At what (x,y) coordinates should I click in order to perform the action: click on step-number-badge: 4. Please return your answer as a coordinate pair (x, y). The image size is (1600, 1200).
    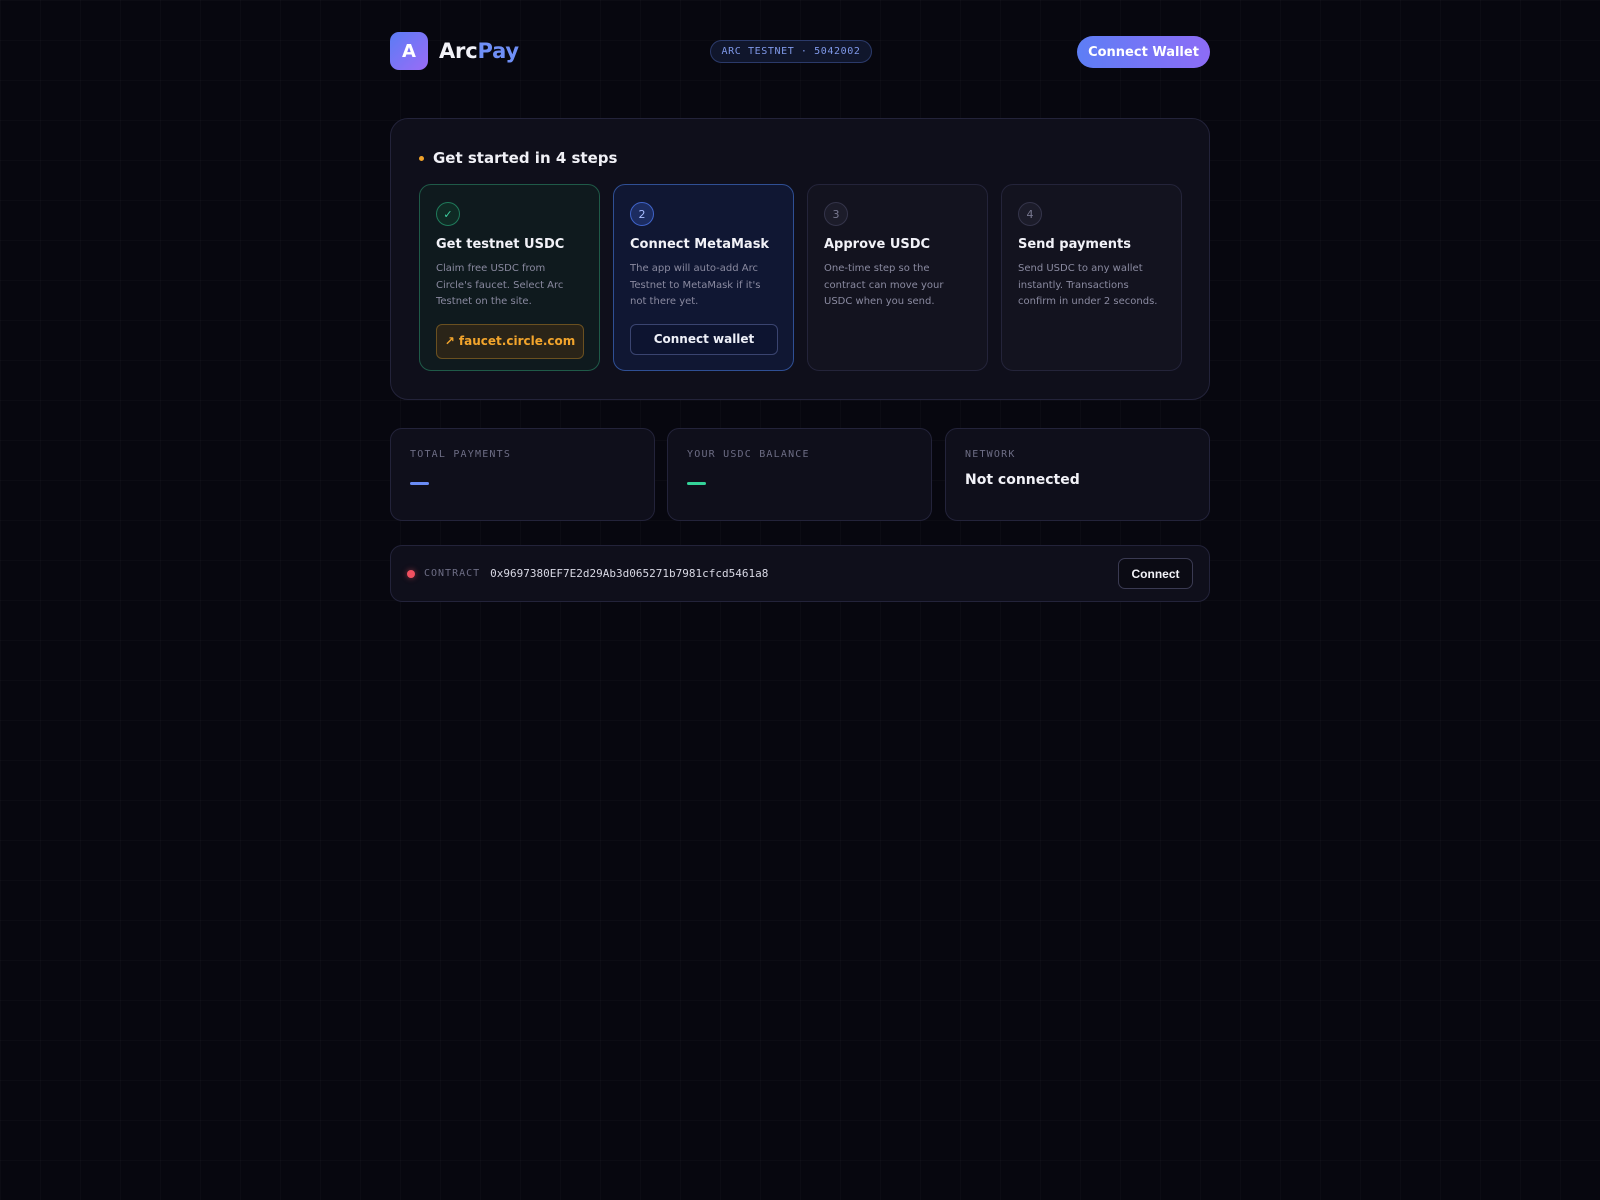
    Looking at the image, I should click on (1030, 214).